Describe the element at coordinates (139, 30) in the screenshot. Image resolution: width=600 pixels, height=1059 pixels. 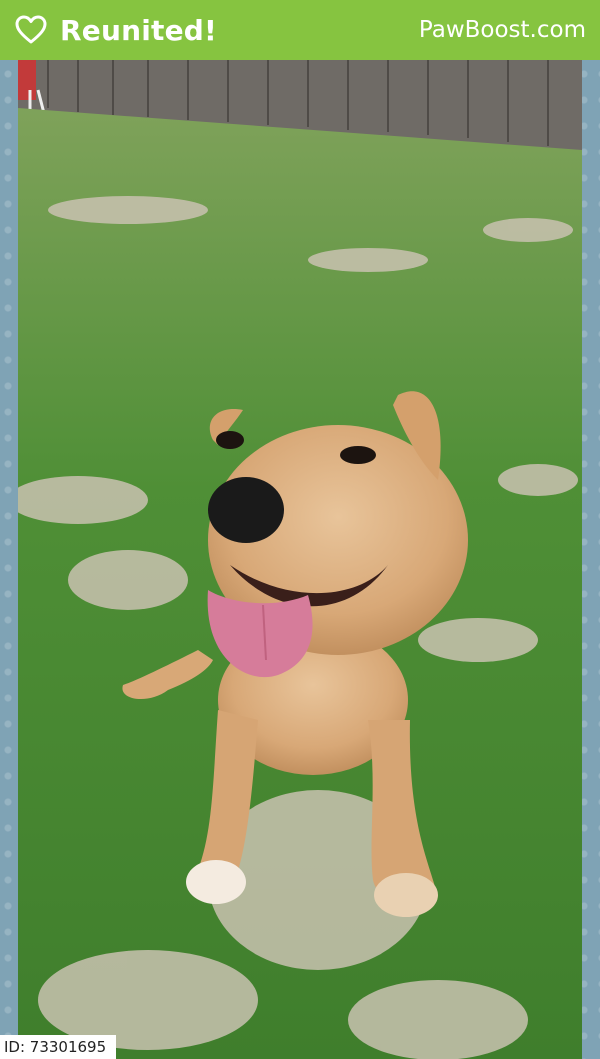
I see `header-title: Reunited!` at that location.